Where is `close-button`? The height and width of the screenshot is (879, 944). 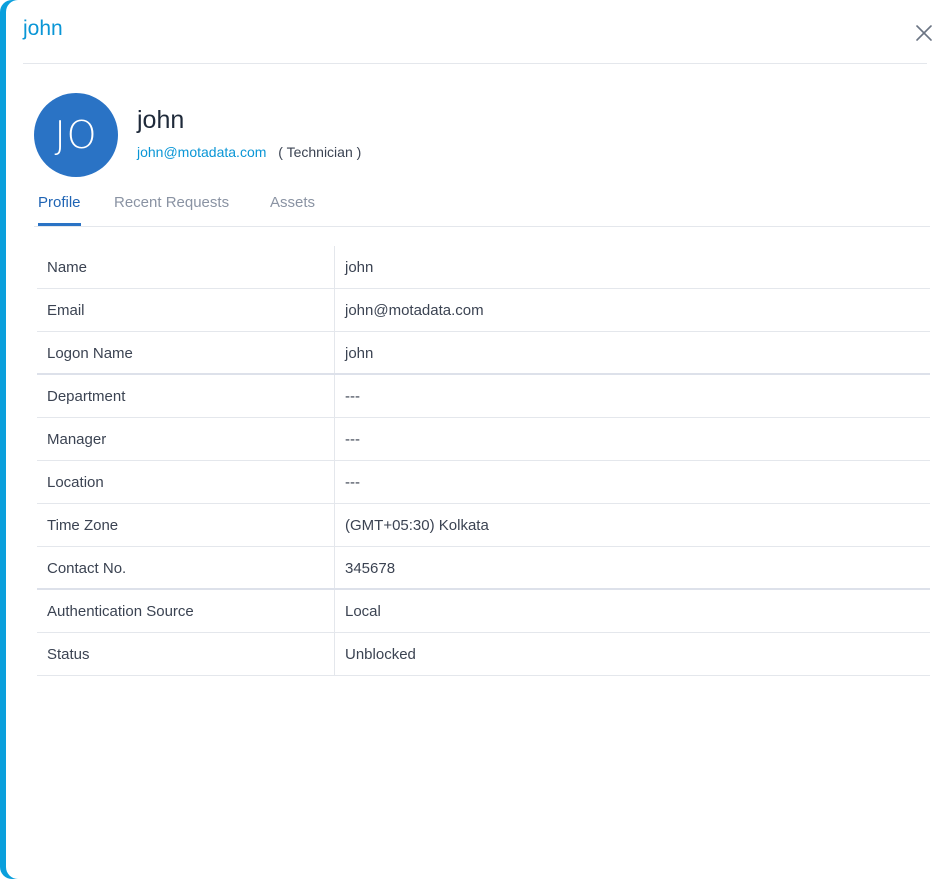 close-button is located at coordinates (924, 33).